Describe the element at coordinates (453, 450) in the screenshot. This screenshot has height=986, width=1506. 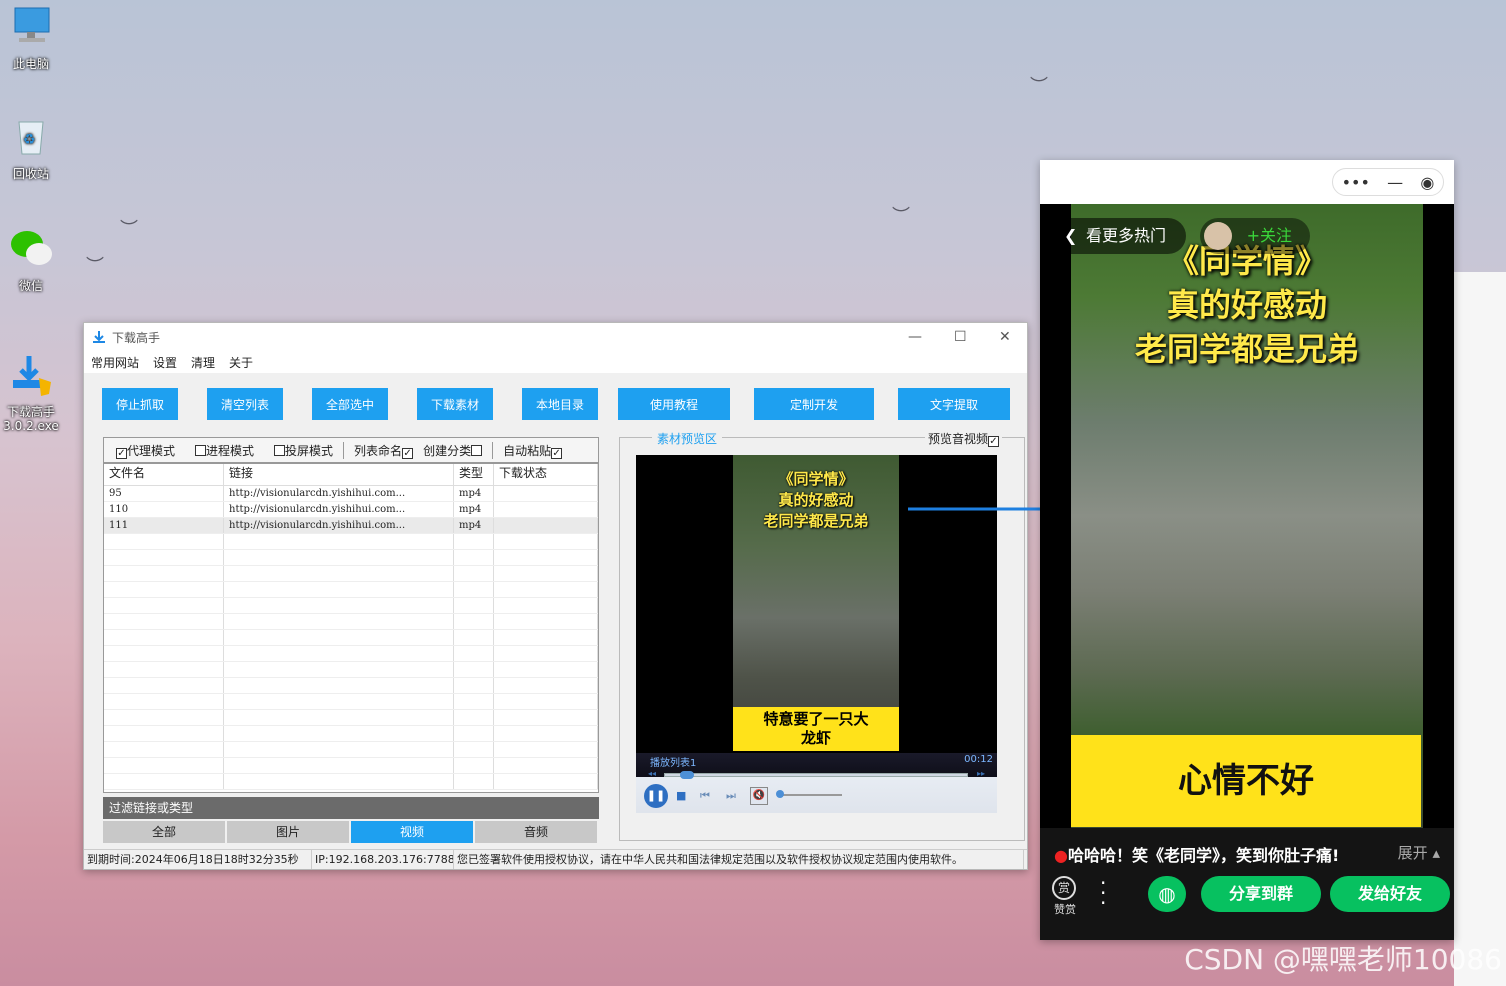
I see `create-category-option: 创建分类` at that location.